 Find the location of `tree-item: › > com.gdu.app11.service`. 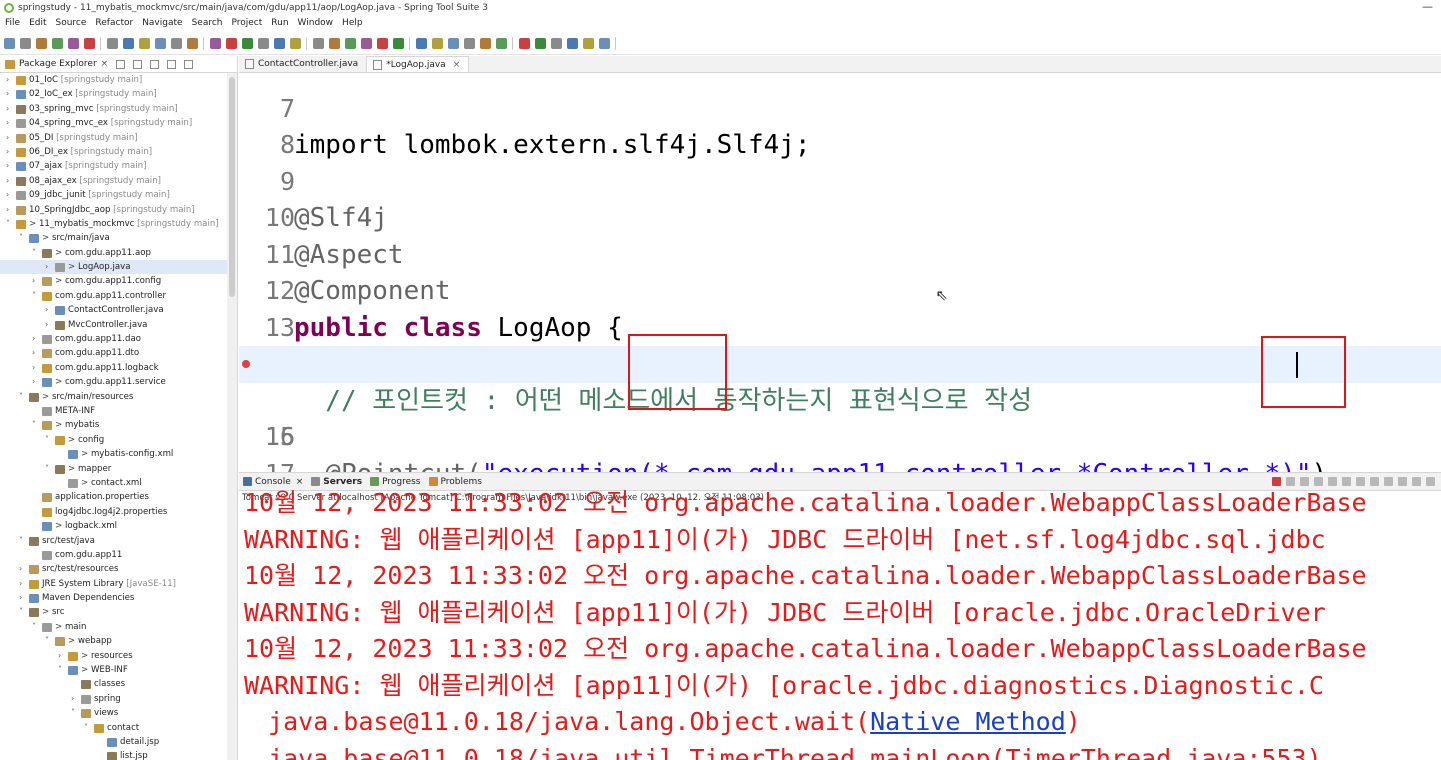

tree-item: › > com.gdu.app11.service is located at coordinates (118, 382).